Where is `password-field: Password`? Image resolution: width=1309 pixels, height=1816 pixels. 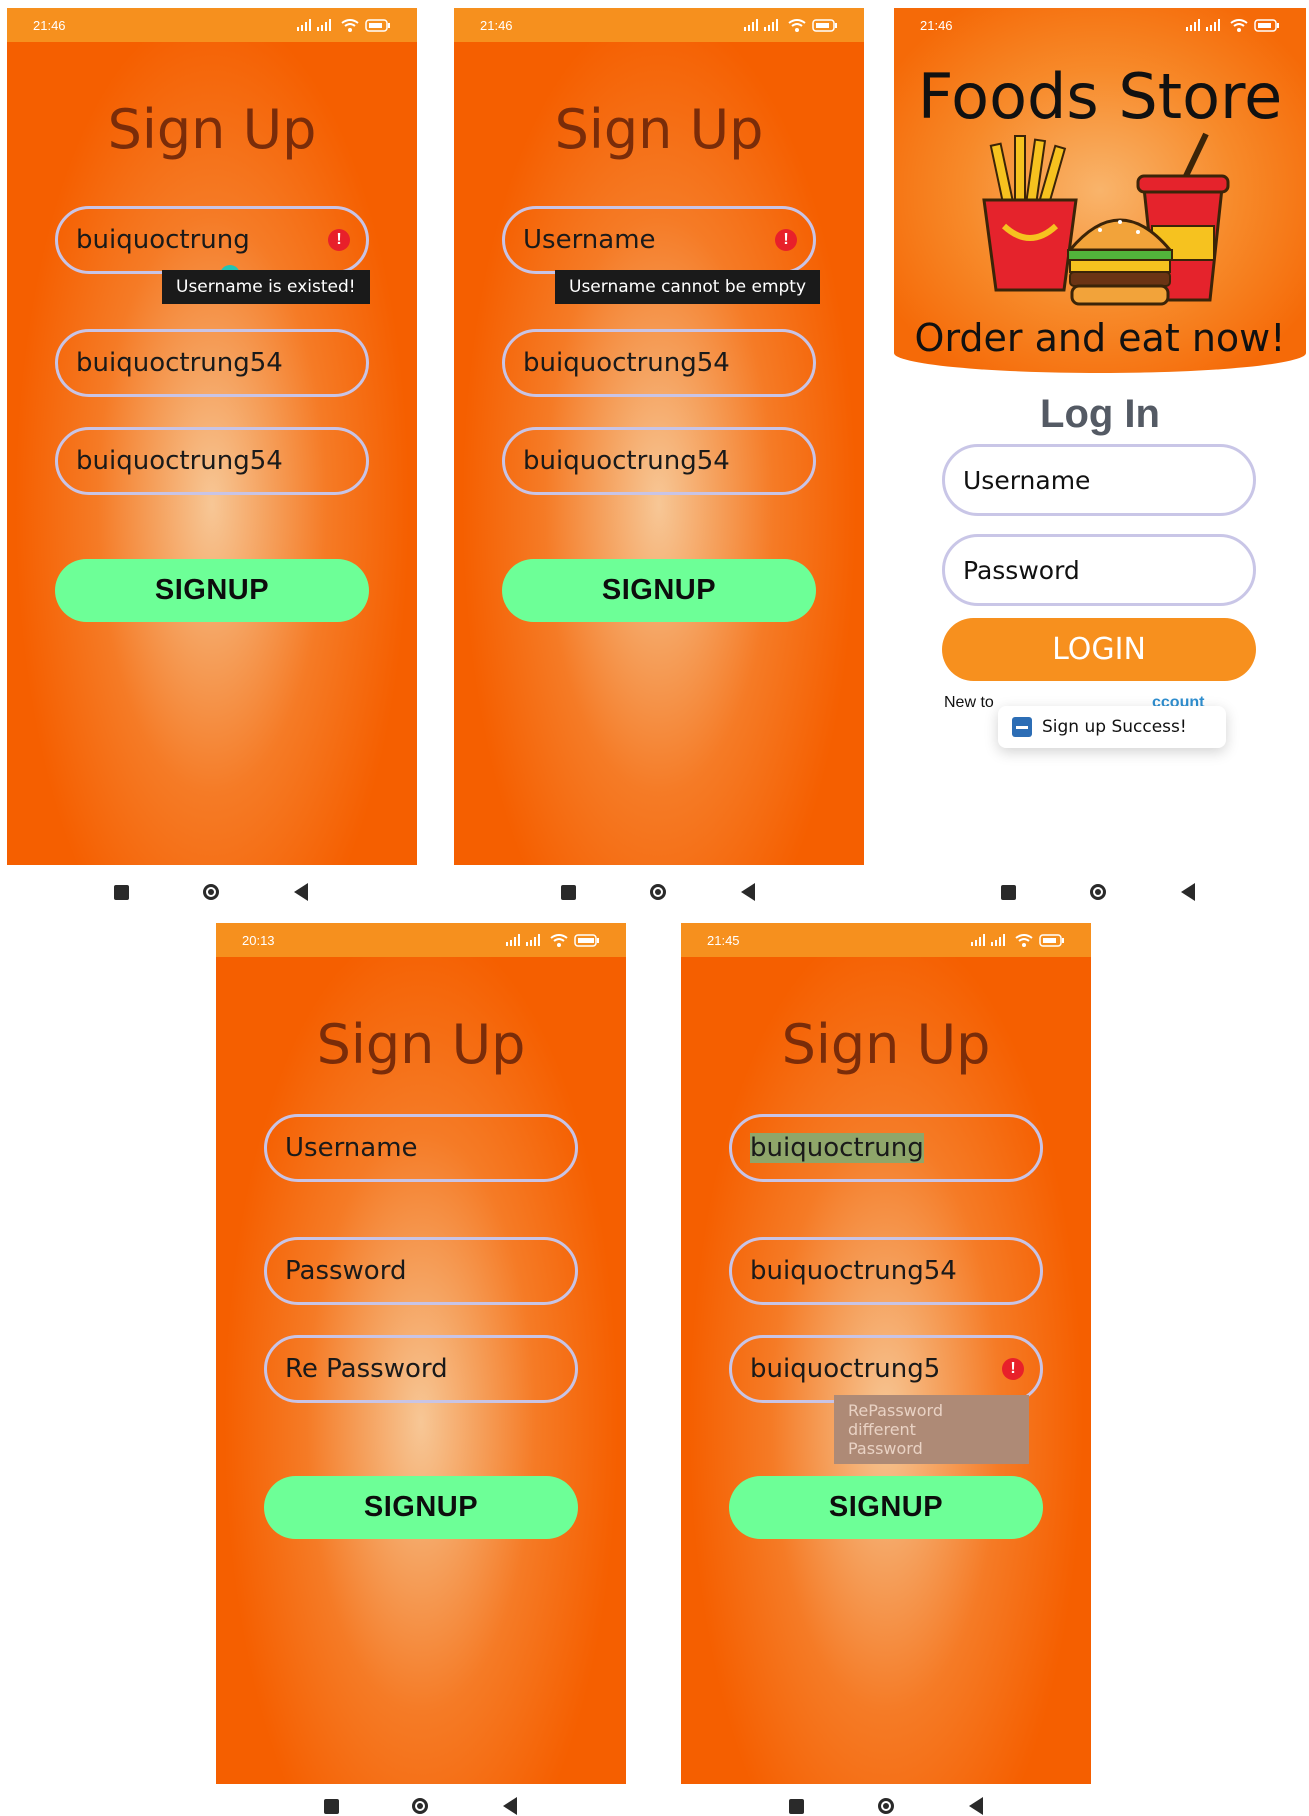 password-field: Password is located at coordinates (421, 1271).